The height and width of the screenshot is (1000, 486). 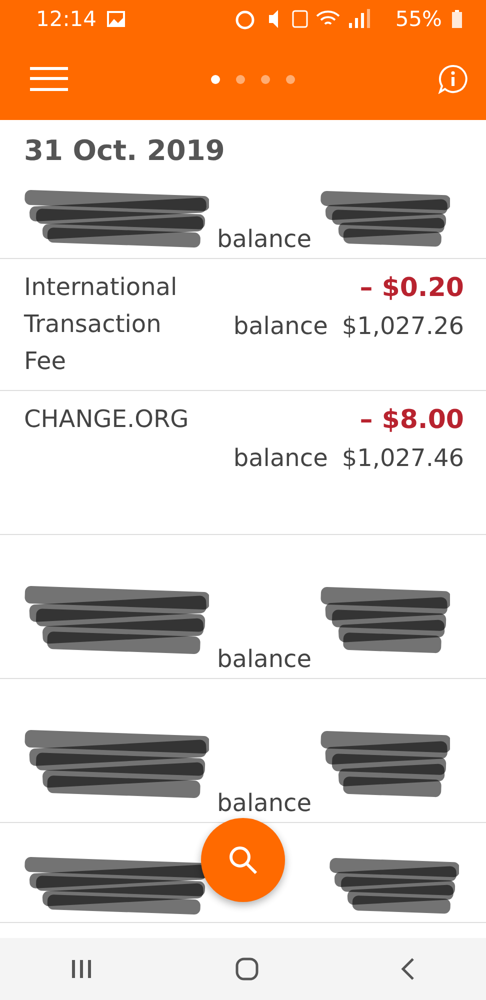 I want to click on transaction-name: International Transaction Fee, so click(x=101, y=324).